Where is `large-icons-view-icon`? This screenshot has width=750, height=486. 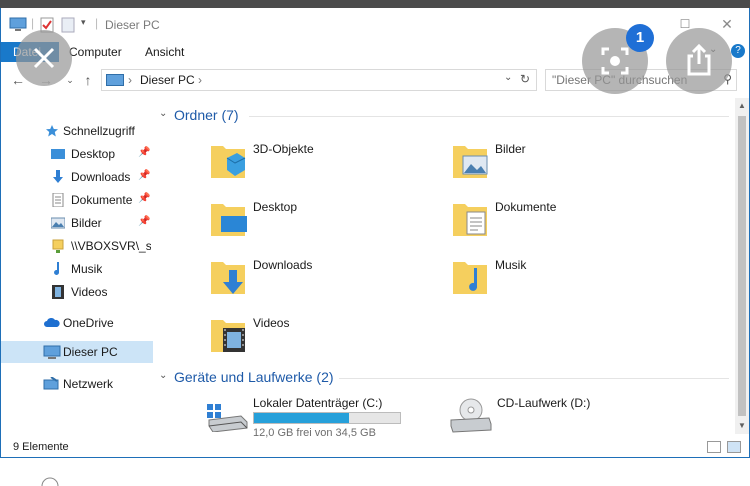 large-icons-view-icon is located at coordinates (734, 447).